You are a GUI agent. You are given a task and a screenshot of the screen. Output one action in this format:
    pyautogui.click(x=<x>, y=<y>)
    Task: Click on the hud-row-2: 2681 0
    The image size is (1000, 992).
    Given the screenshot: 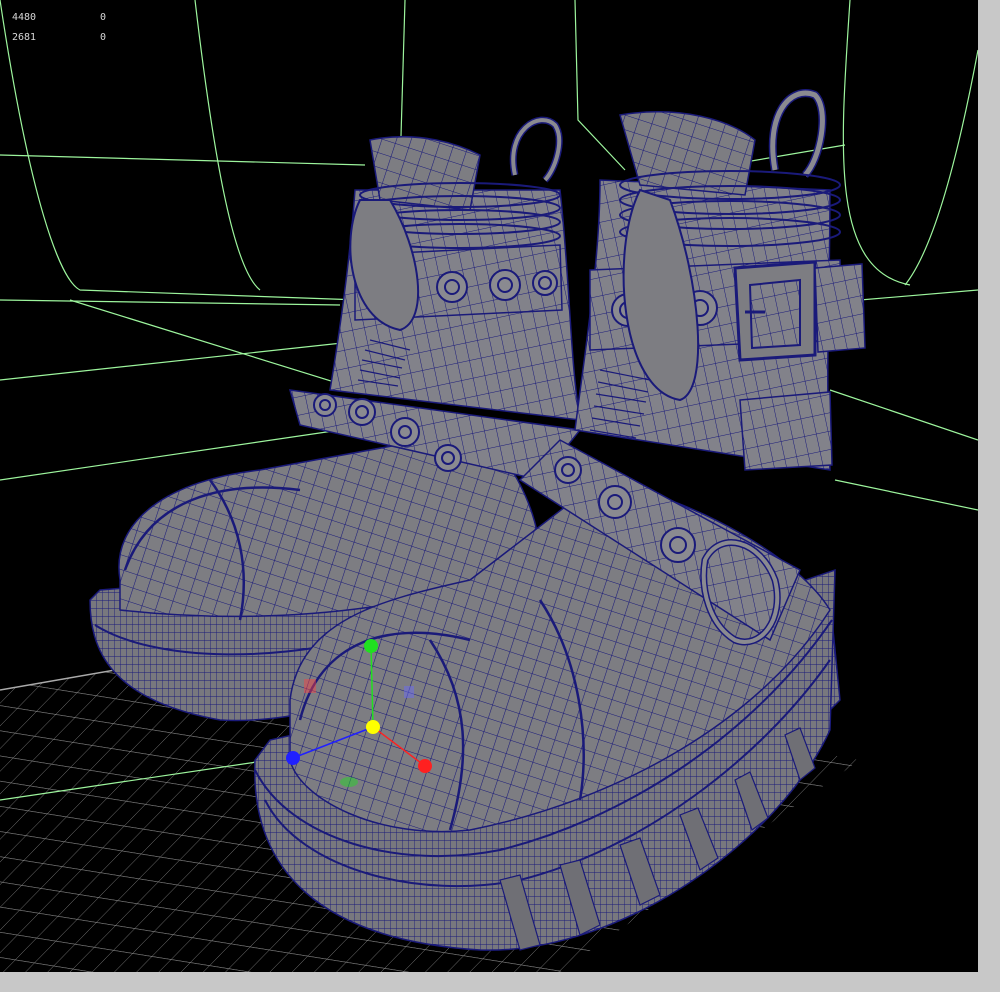 What is the action you would take?
    pyautogui.click(x=59, y=38)
    